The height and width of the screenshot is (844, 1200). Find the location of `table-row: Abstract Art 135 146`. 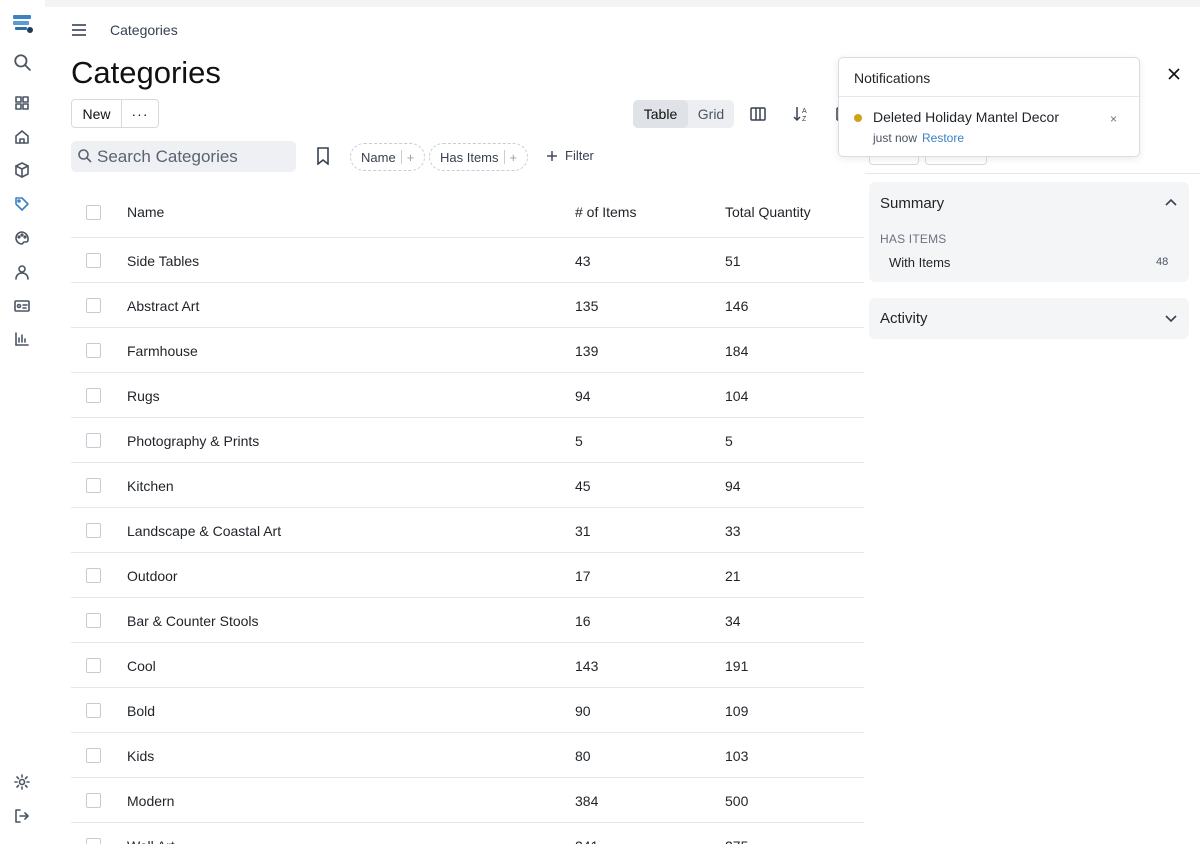

table-row: Abstract Art 135 146 is located at coordinates (467, 305).